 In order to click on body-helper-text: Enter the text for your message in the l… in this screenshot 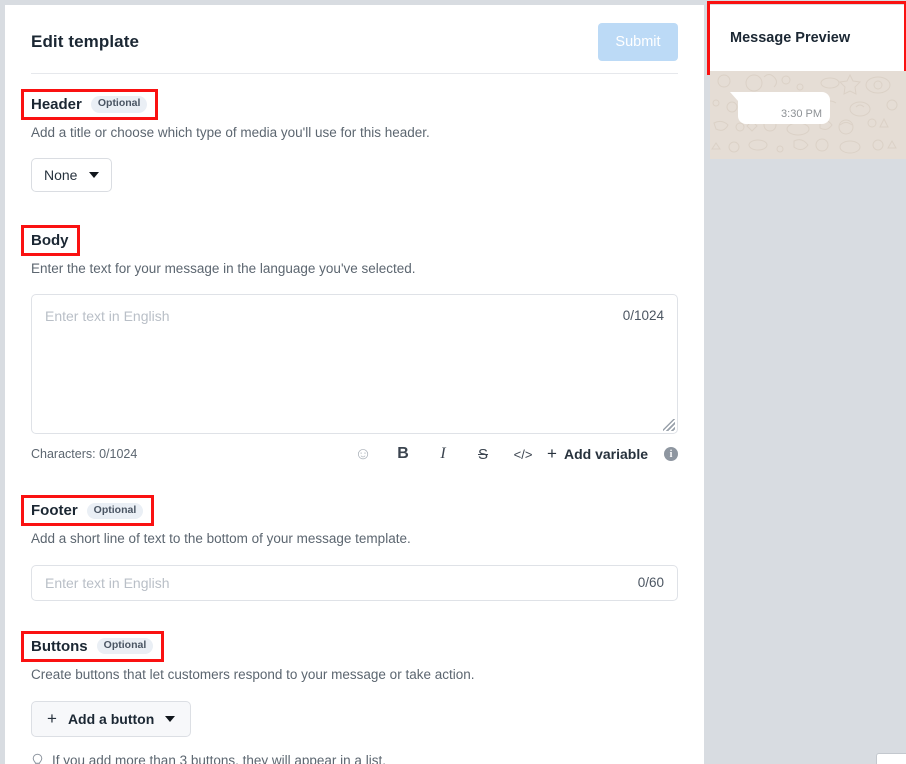, I will do `click(223, 269)`.